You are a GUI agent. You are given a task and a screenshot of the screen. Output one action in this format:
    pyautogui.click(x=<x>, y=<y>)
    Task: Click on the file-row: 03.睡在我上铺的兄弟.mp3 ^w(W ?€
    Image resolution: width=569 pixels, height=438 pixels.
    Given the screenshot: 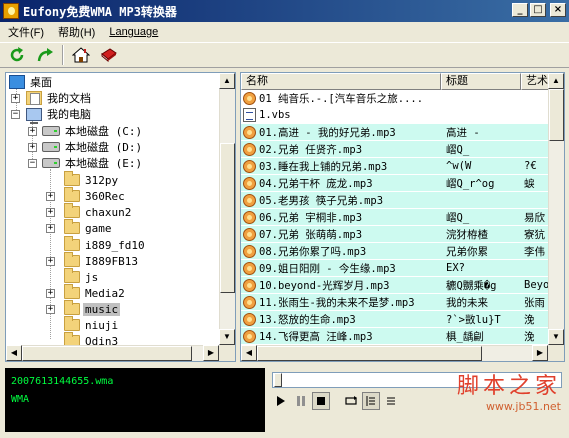 What is the action you would take?
    pyautogui.click(x=395, y=166)
    